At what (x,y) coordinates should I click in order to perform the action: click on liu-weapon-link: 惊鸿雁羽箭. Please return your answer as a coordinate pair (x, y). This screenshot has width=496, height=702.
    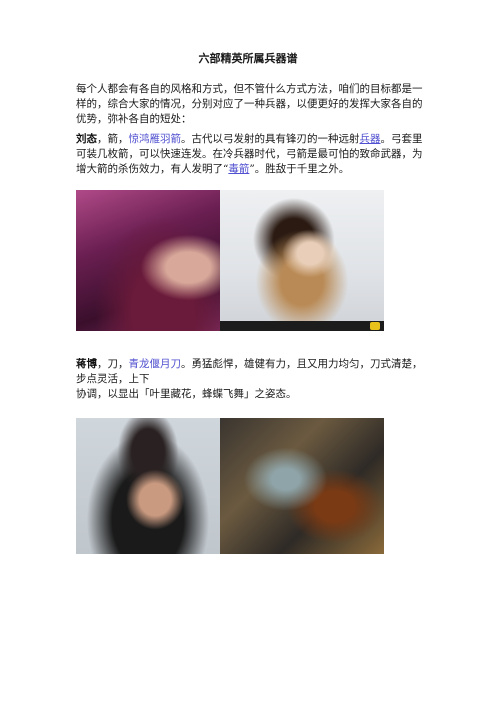
    Looking at the image, I should click on (155, 139).